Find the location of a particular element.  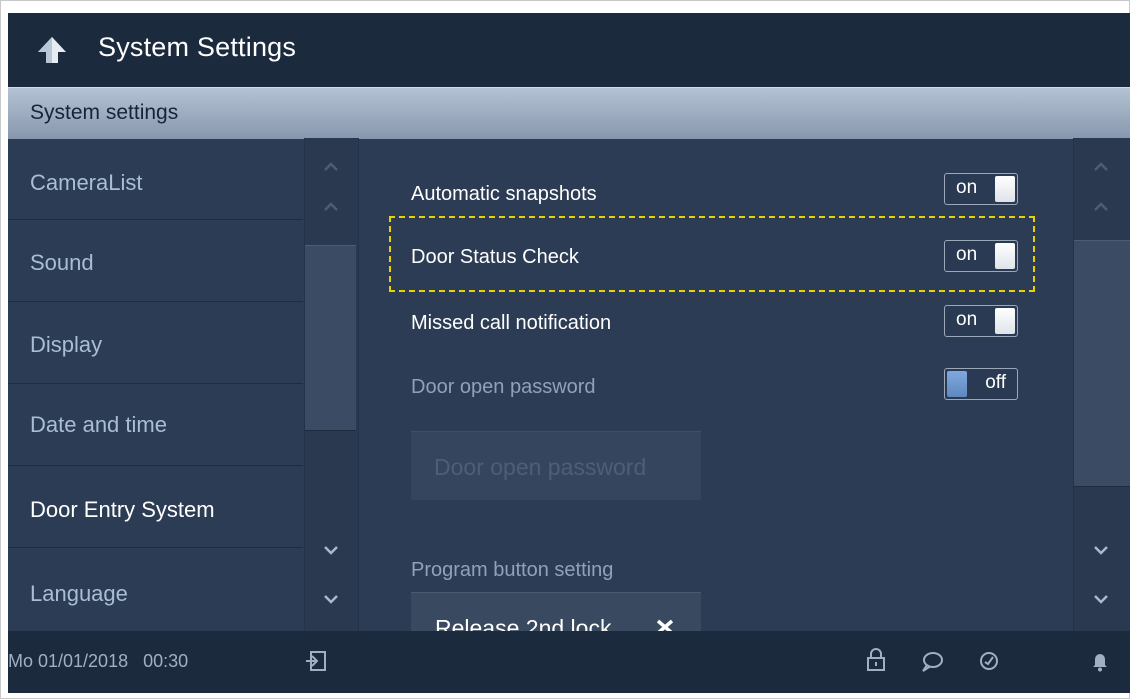

exit-icon is located at coordinates (316, 663).